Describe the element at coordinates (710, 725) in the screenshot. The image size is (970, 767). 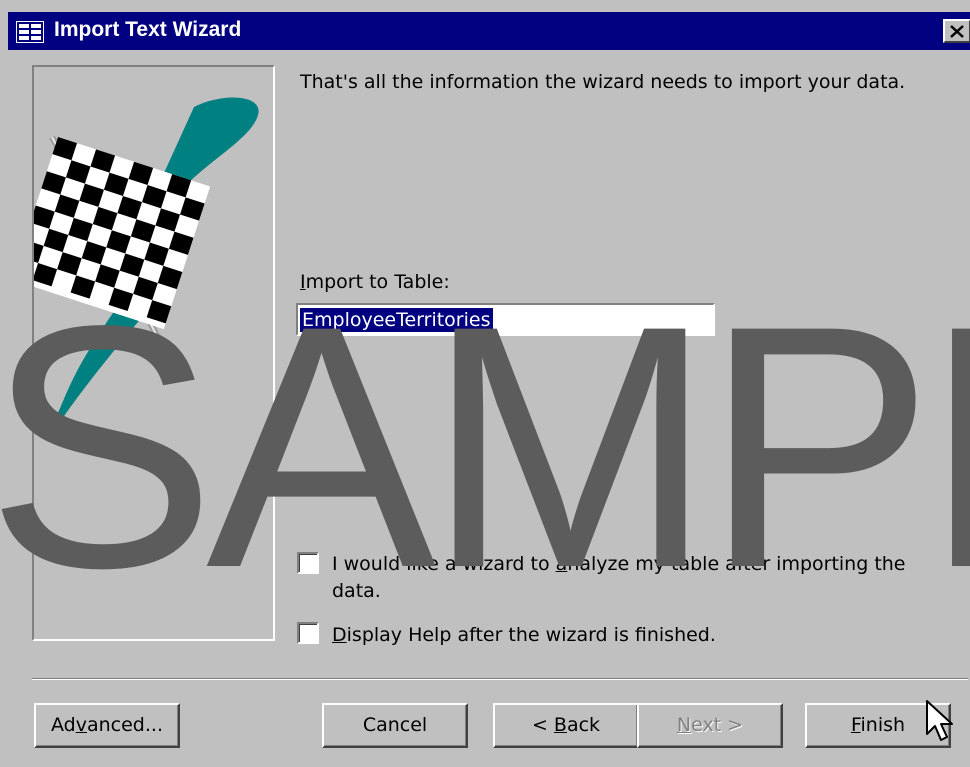
I see `next-button: Next >` at that location.